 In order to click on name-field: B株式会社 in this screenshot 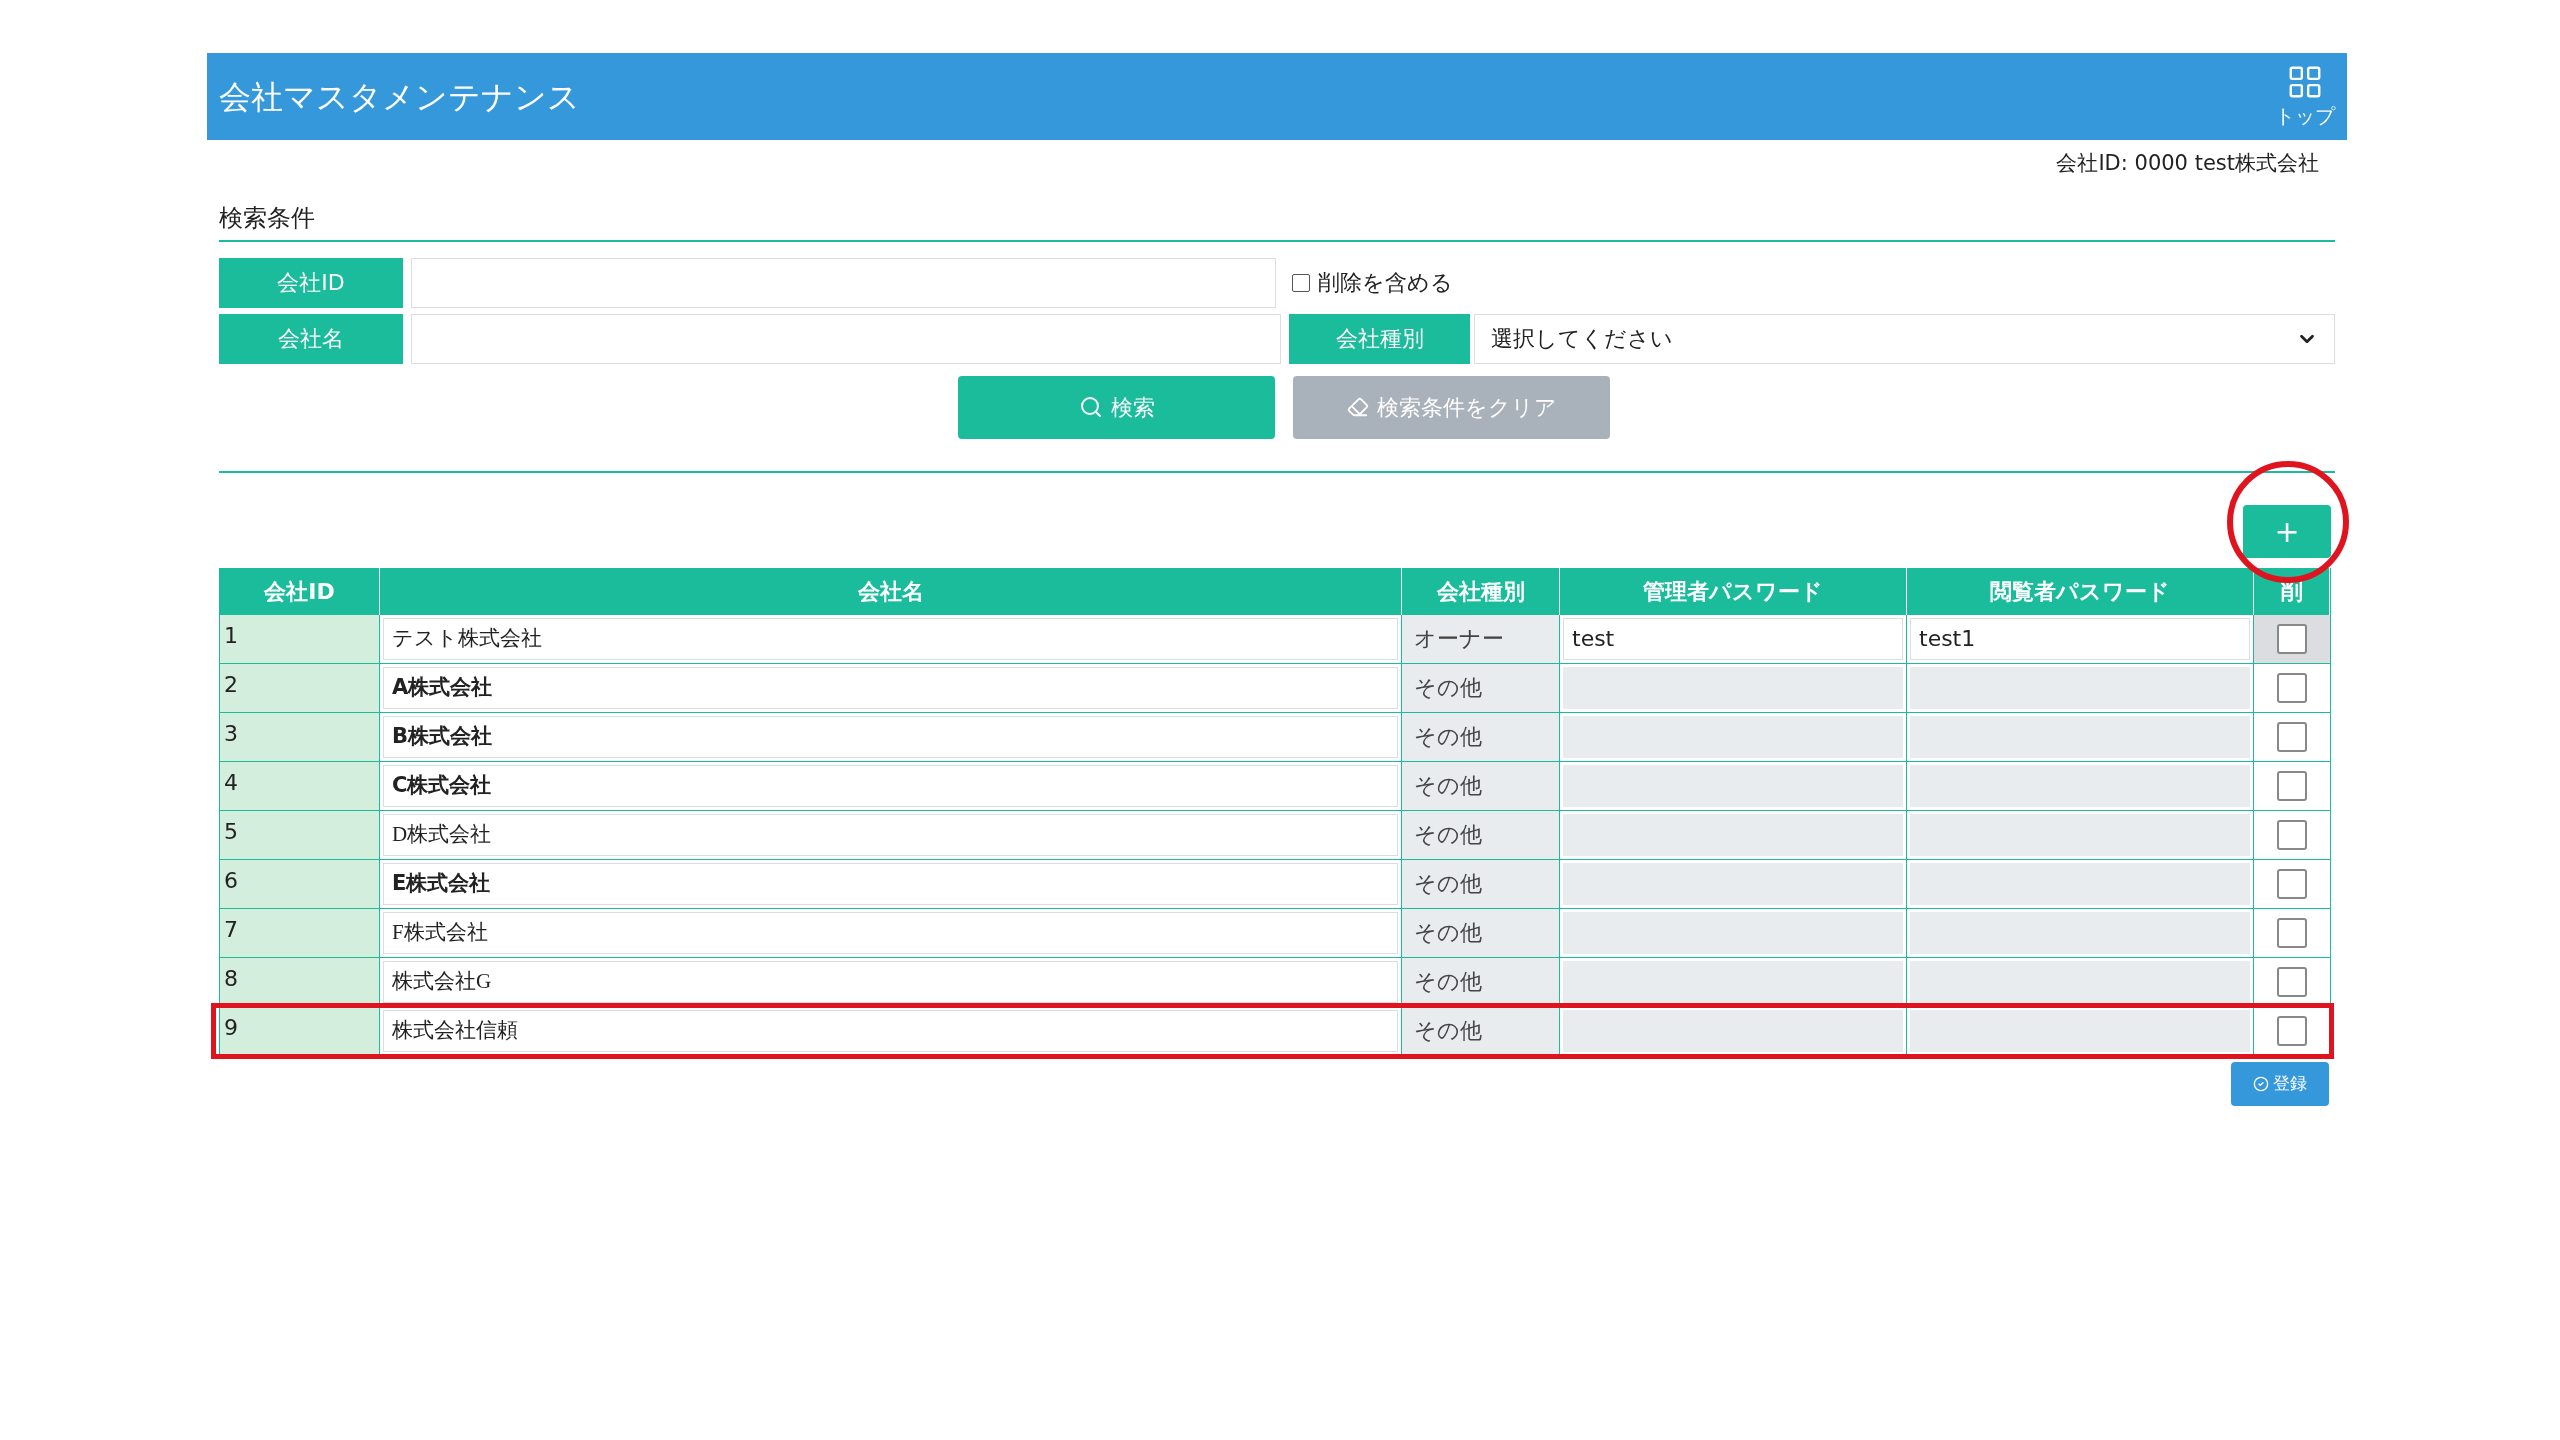, I will do `click(890, 736)`.